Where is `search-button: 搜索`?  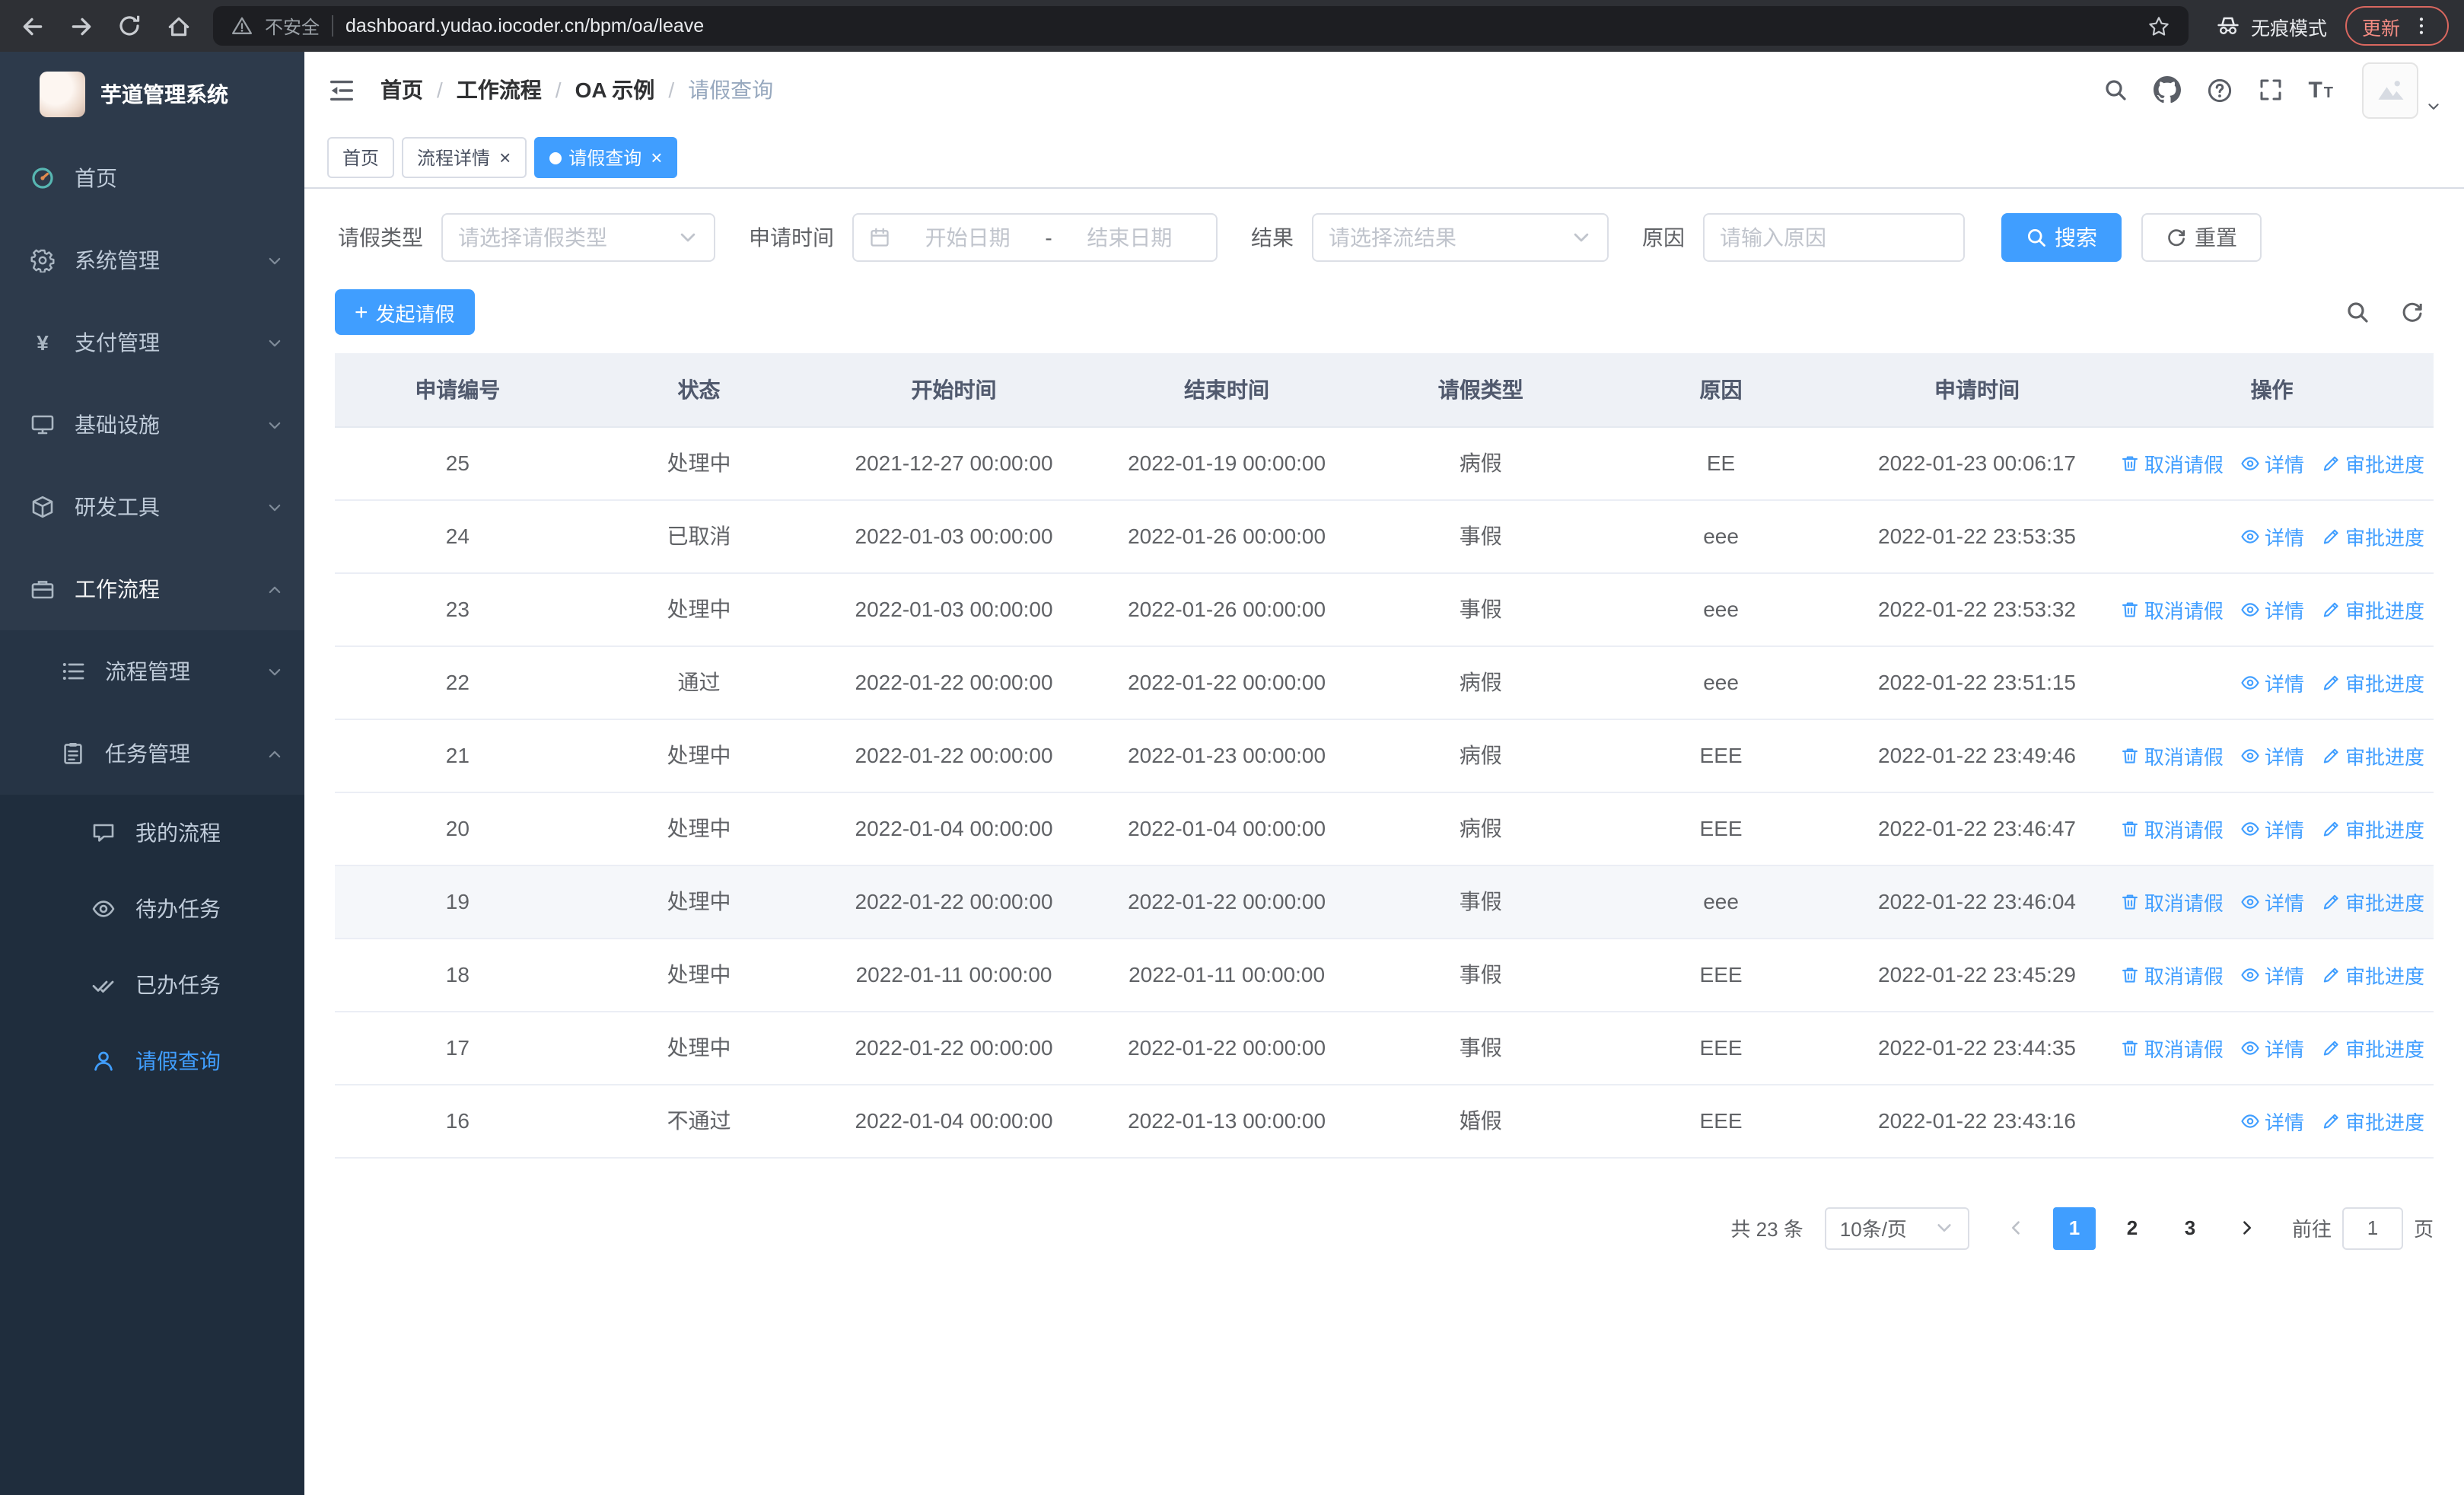
search-button: 搜索 is located at coordinates (2061, 237).